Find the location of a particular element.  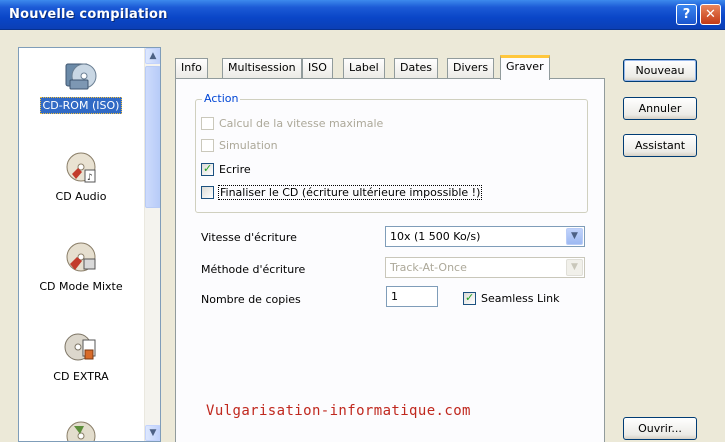

copies-label: Nombre de copies is located at coordinates (251, 299).